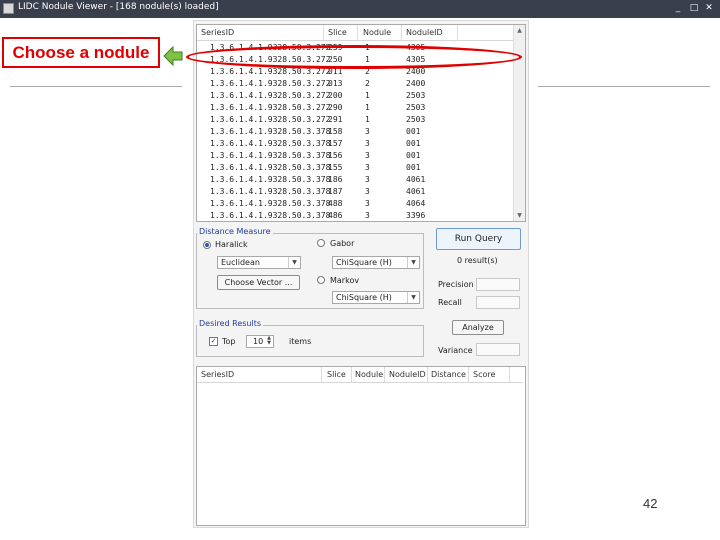 The width and height of the screenshot is (720, 540). Describe the element at coordinates (456, 284) in the screenshot. I see `precision-label: Precision` at that location.